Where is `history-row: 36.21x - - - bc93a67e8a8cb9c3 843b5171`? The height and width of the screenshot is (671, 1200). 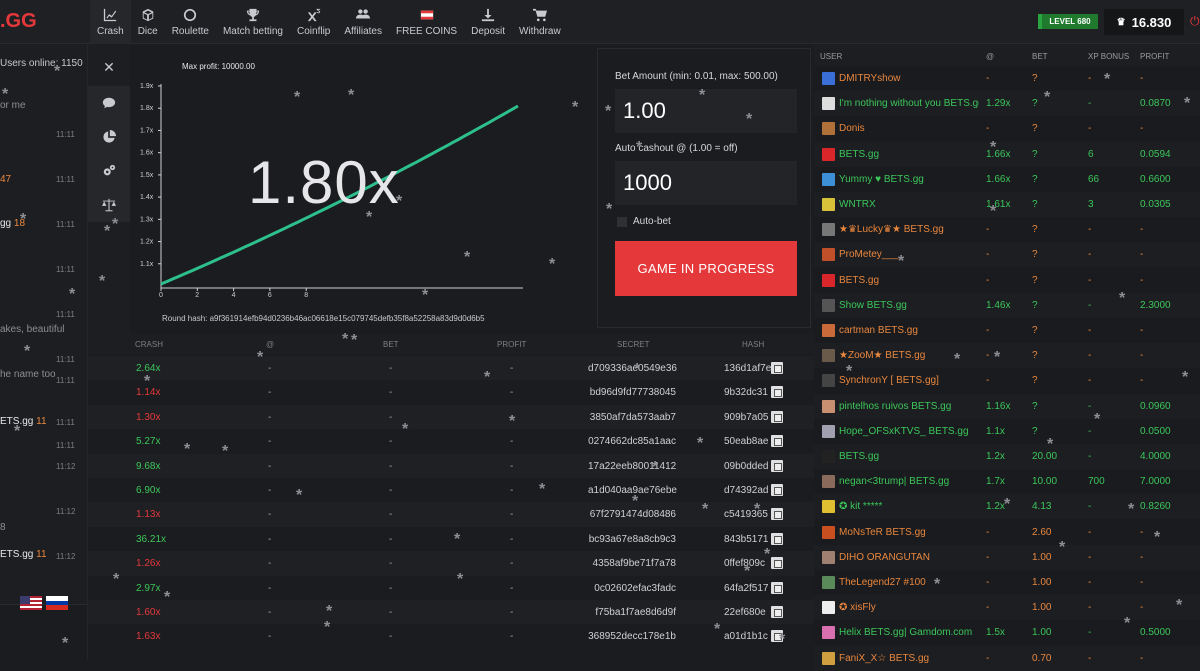
history-row: 36.21x - - - bc93a67e8a8cb9c3 843b5171 is located at coordinates (451, 539).